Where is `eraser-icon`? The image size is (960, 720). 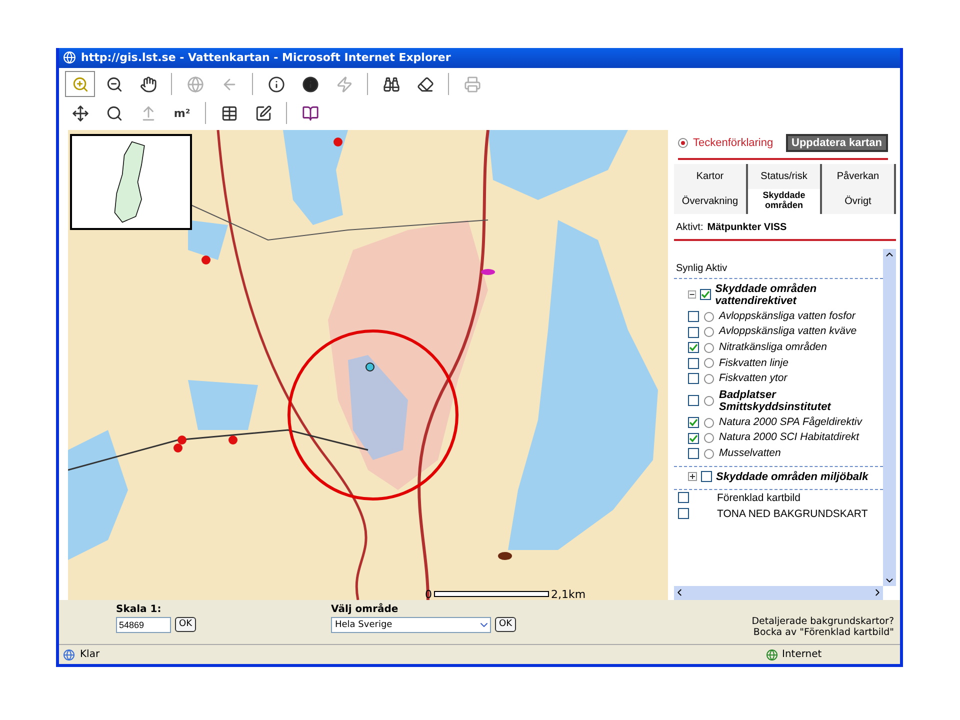 eraser-icon is located at coordinates (425, 84).